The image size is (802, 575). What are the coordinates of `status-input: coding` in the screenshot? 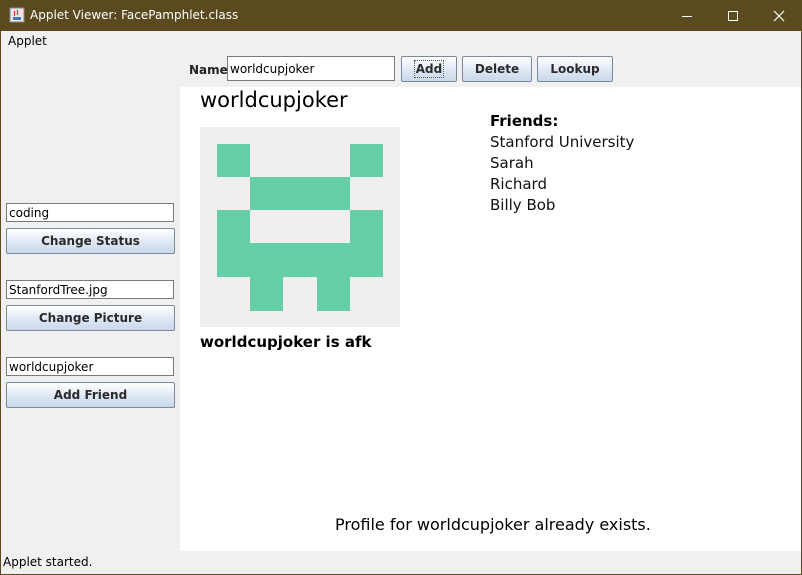 It's located at (90, 212).